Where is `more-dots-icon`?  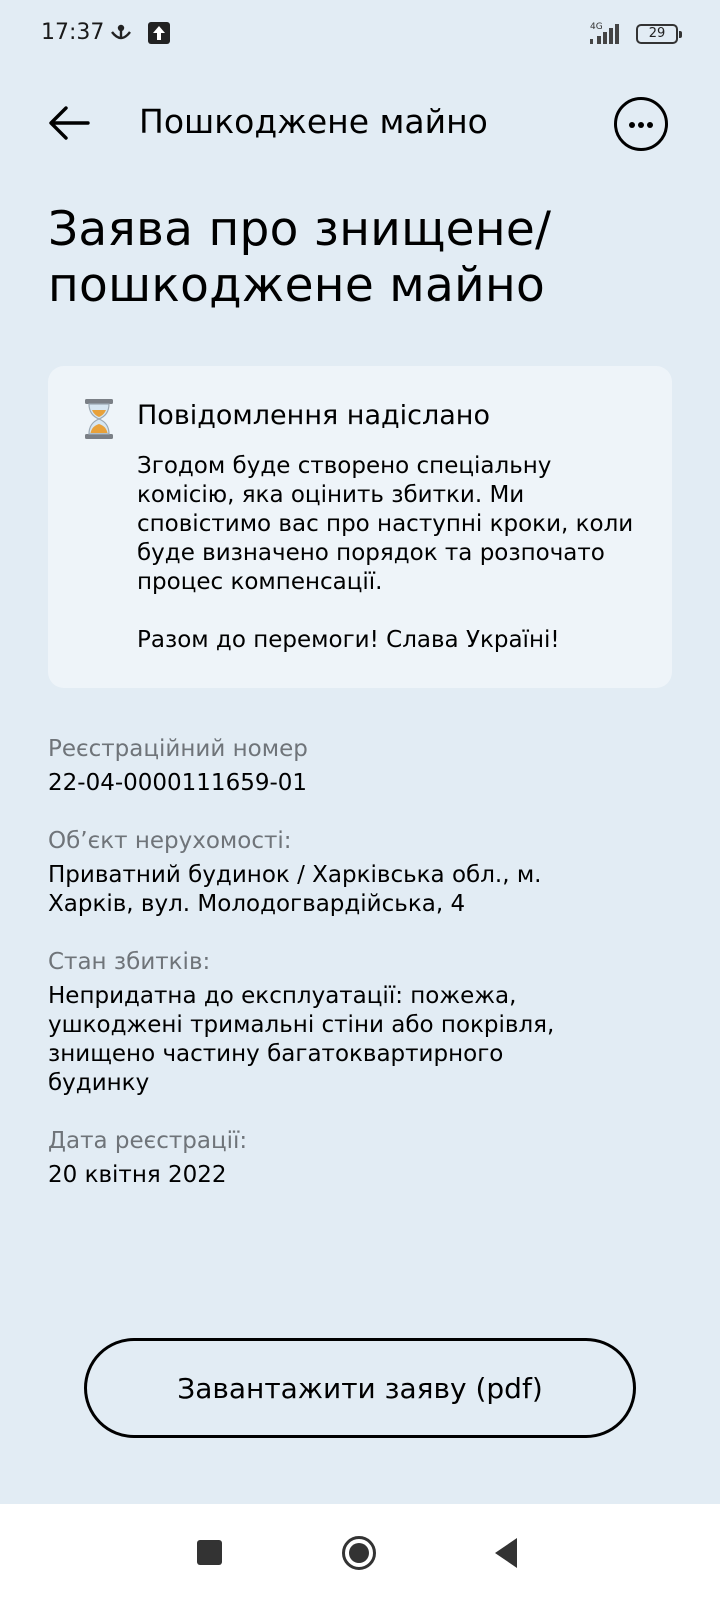
more-dots-icon is located at coordinates (641, 124).